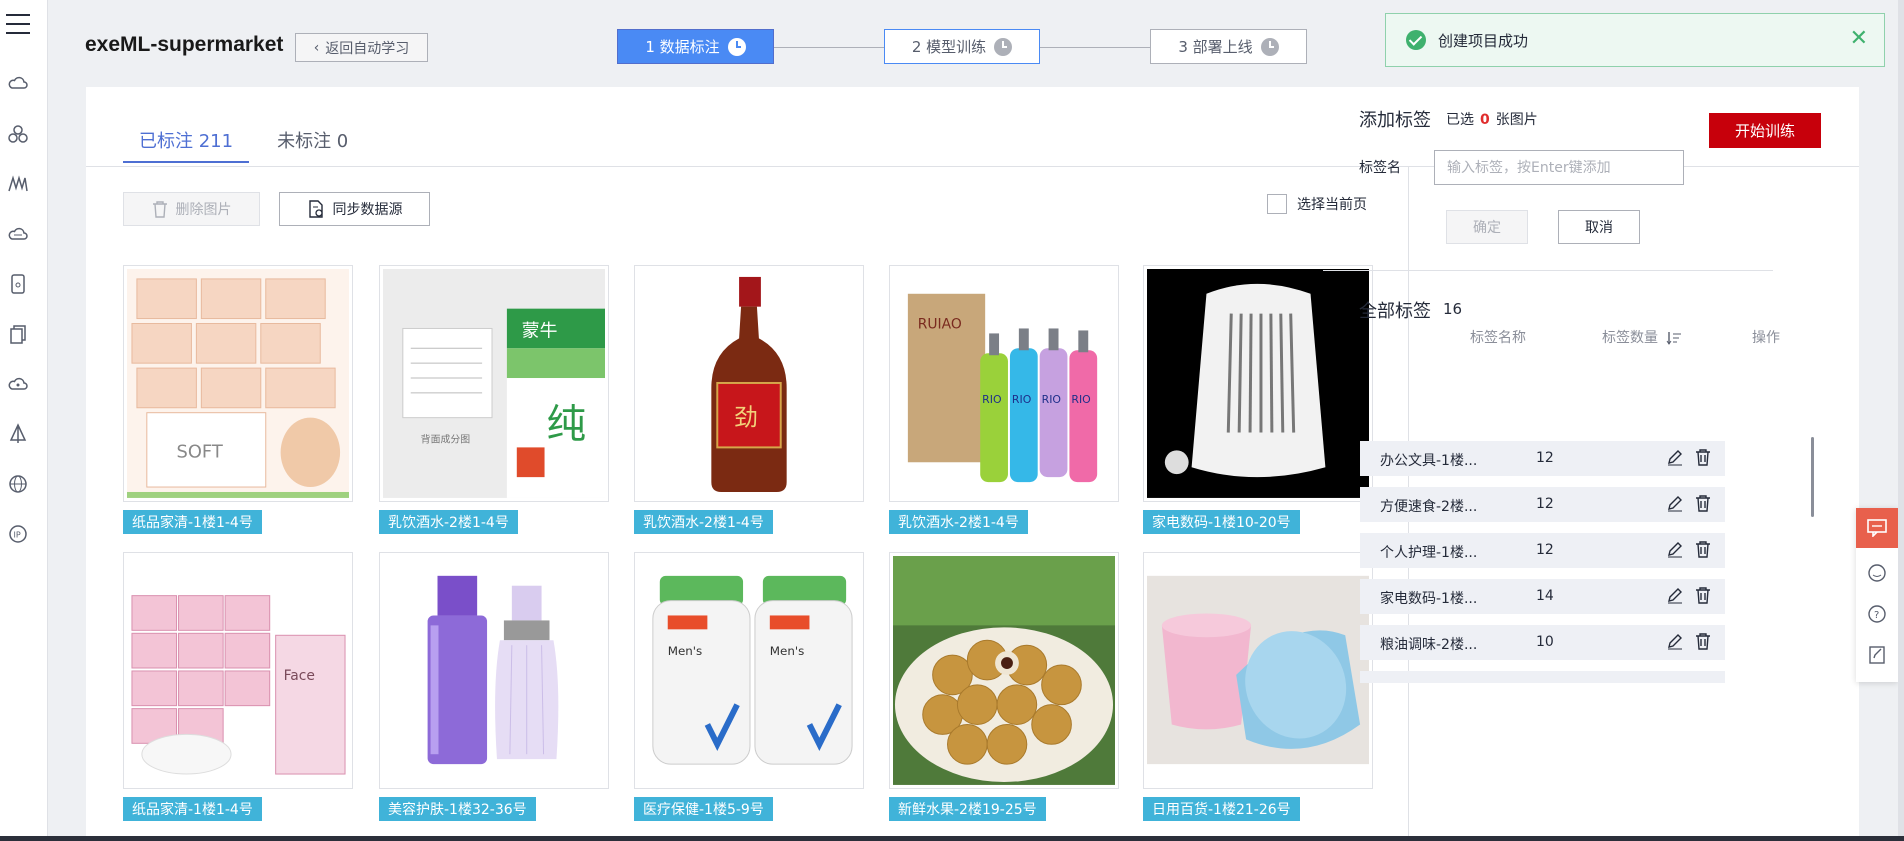 The image size is (1904, 841). I want to click on sync-datasource-button: 同步数据源, so click(354, 209).